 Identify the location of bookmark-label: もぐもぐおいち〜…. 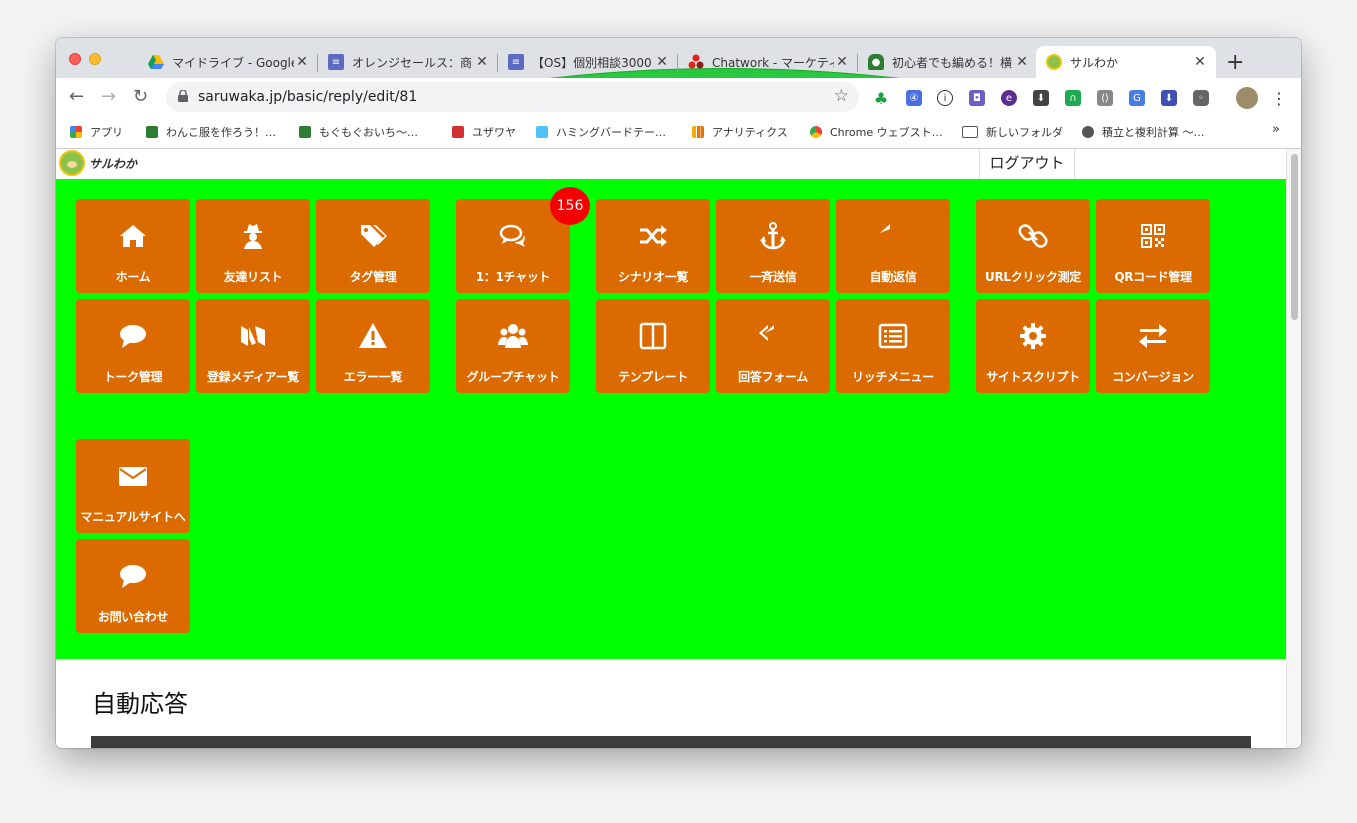
(368, 132).